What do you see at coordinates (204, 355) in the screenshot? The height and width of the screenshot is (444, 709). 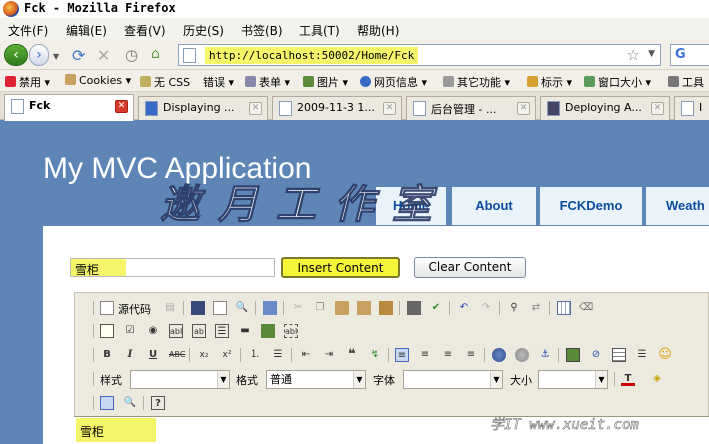 I see `subscript-icon: x₂` at bounding box center [204, 355].